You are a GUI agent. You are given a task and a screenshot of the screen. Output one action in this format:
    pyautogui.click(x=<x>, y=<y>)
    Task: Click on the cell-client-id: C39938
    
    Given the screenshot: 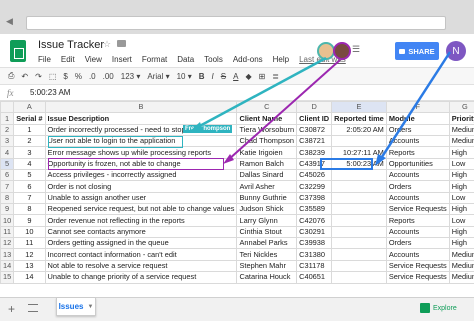 What is the action you would take?
    pyautogui.click(x=314, y=243)
    